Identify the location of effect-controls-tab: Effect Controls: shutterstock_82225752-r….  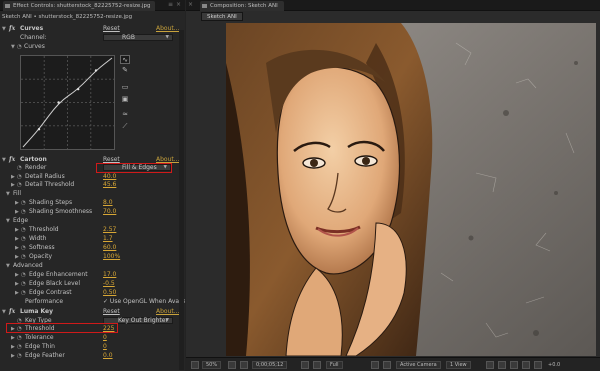
(79, 6).